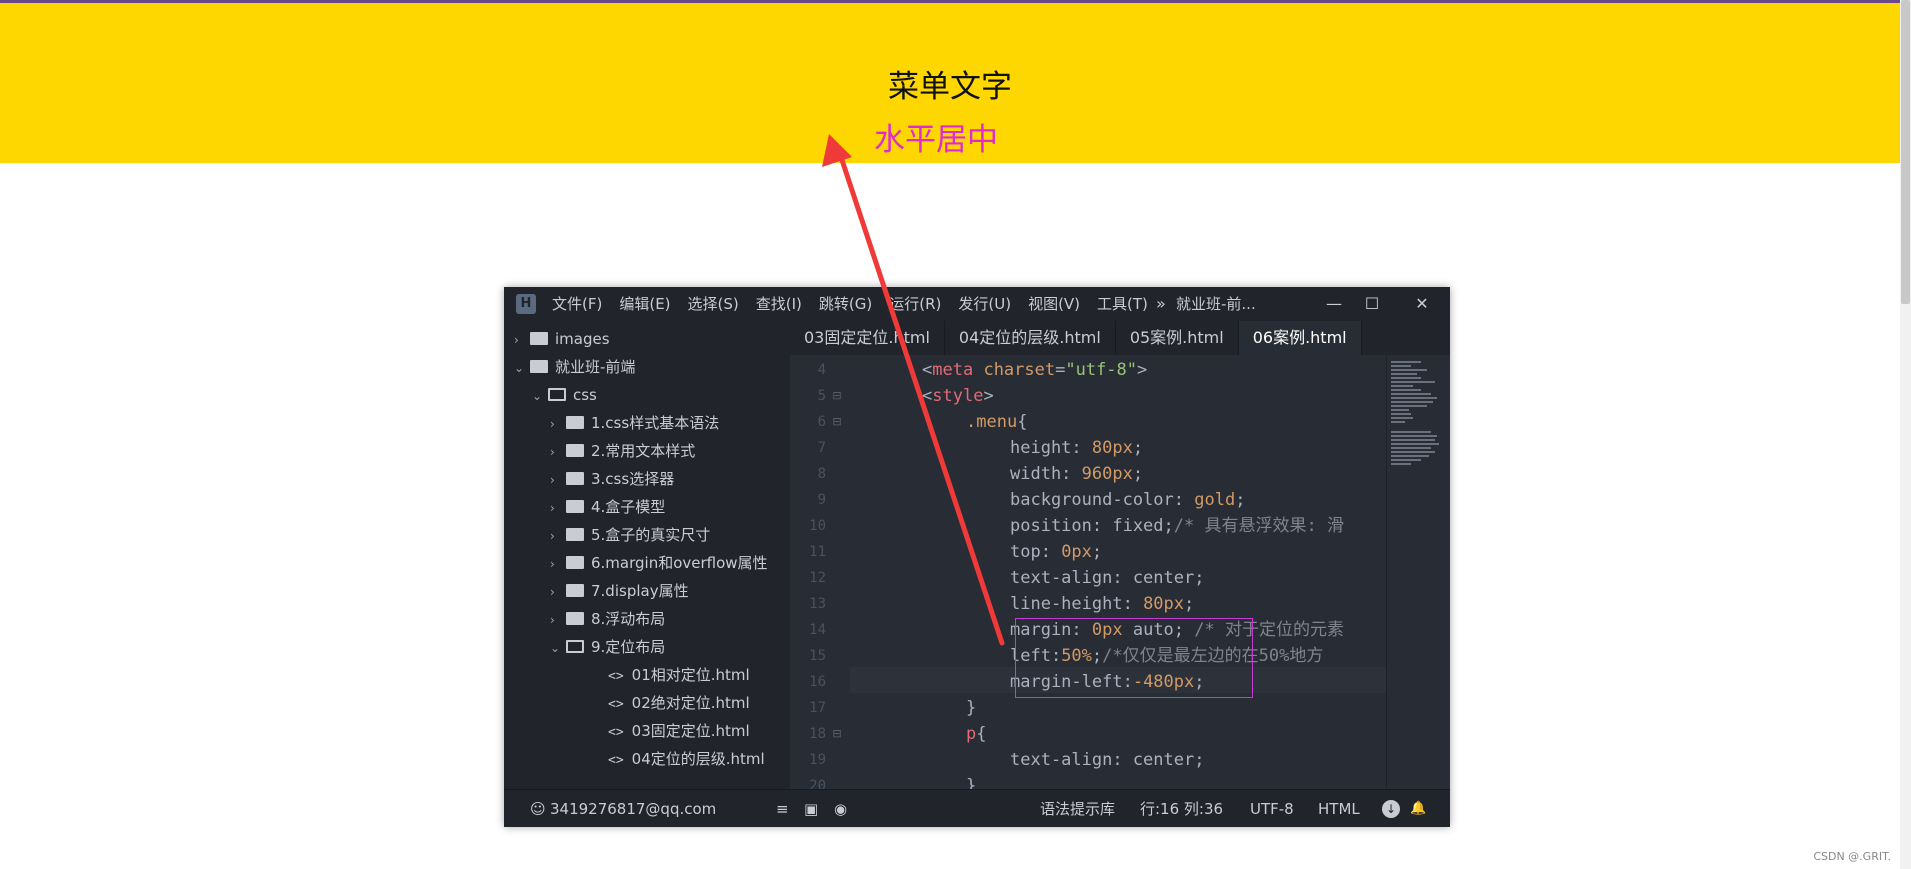 This screenshot has height=869, width=1911. I want to click on close-button: ✕, so click(1422, 304).